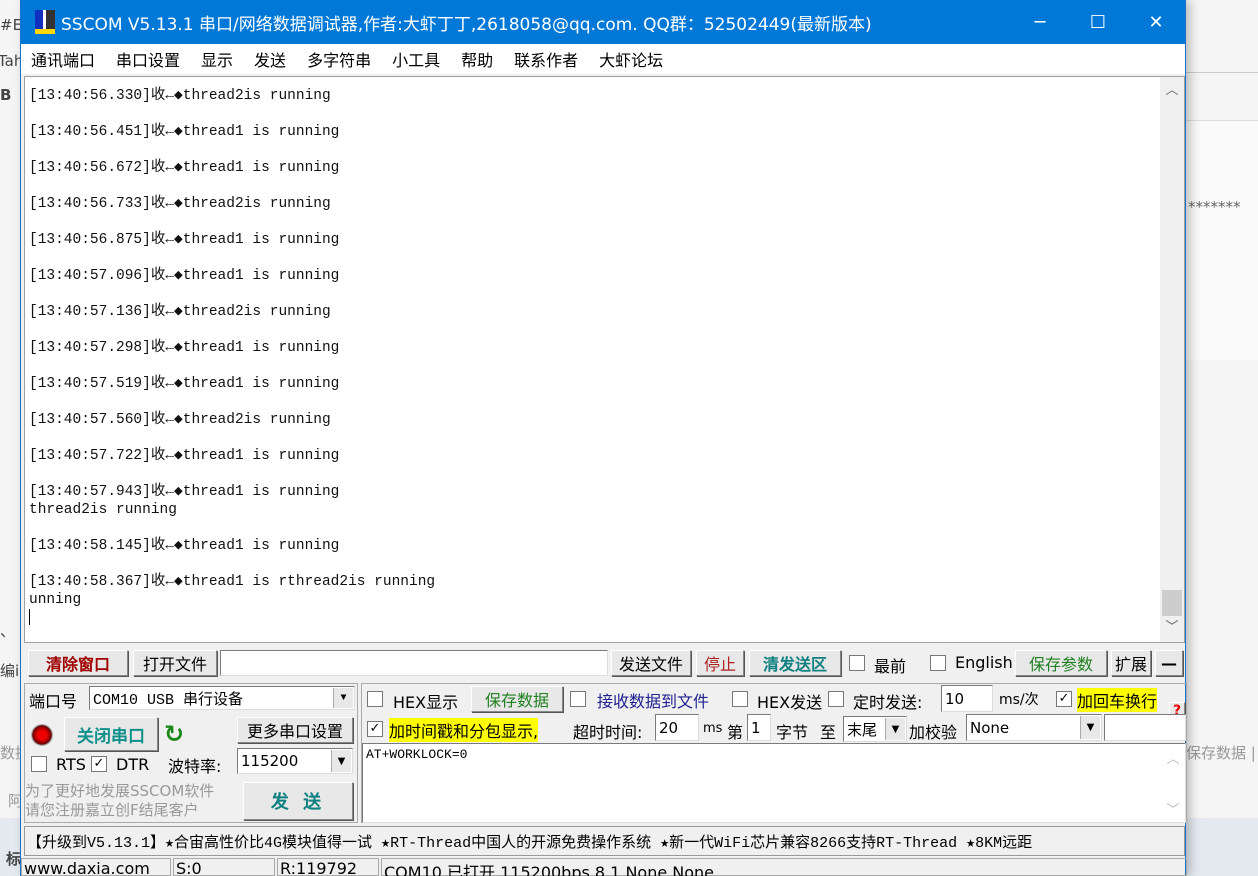  What do you see at coordinates (11, 25) in the screenshot?
I see `bg-text: #E` at bounding box center [11, 25].